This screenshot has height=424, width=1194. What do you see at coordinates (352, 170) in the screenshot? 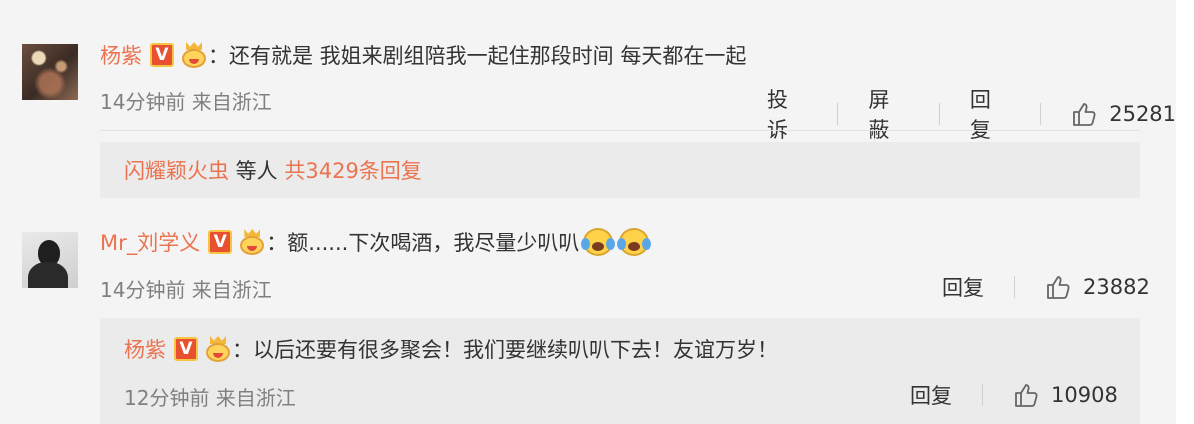
I see `reply-summary-count: 共3429条回复` at bounding box center [352, 170].